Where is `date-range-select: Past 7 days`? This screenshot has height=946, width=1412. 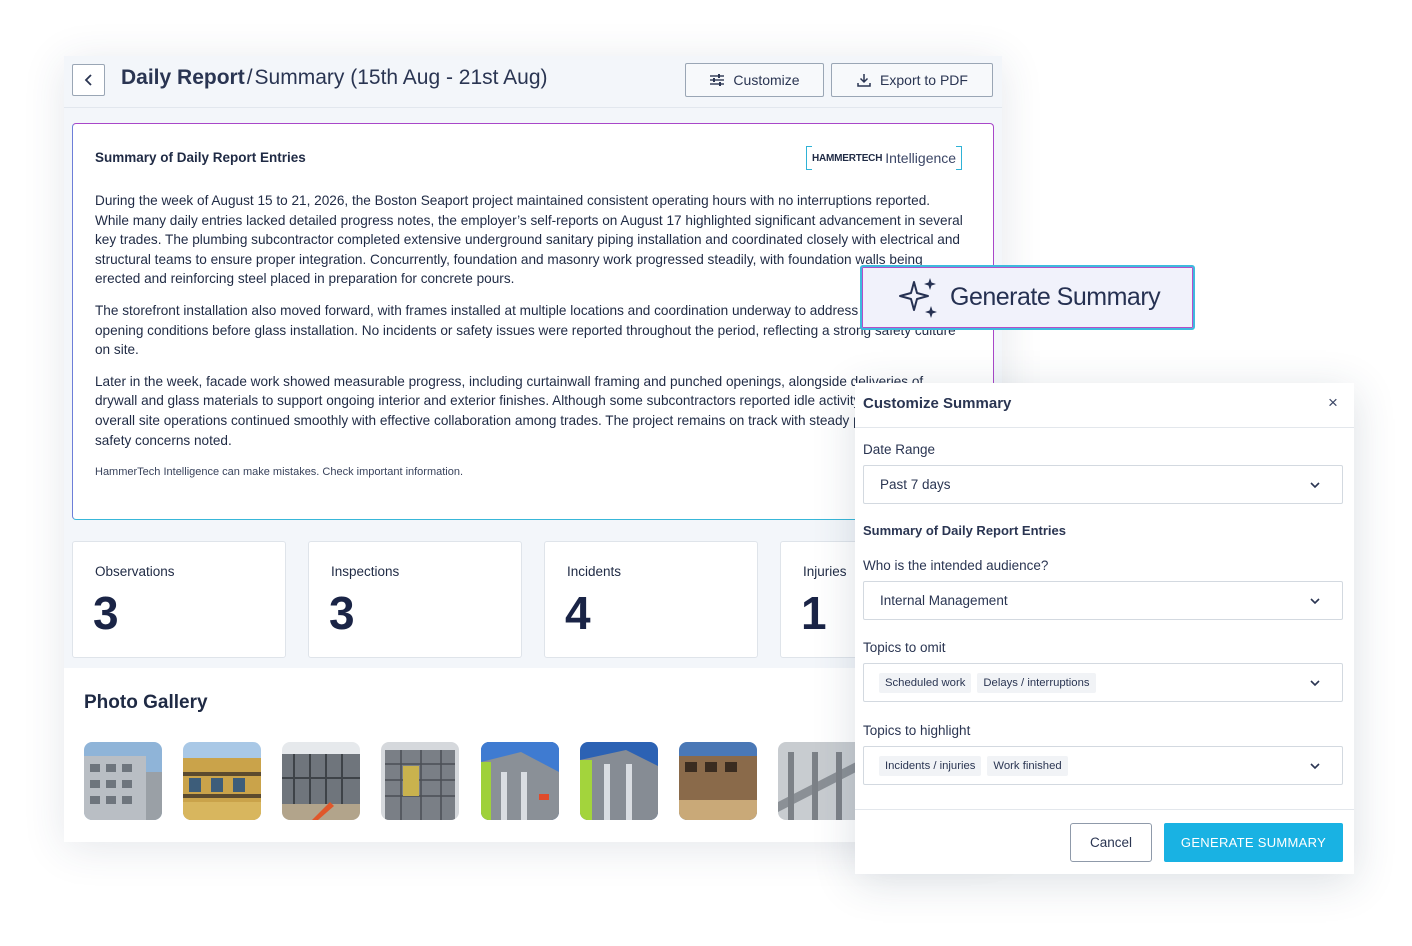 date-range-select: Past 7 days is located at coordinates (1103, 484).